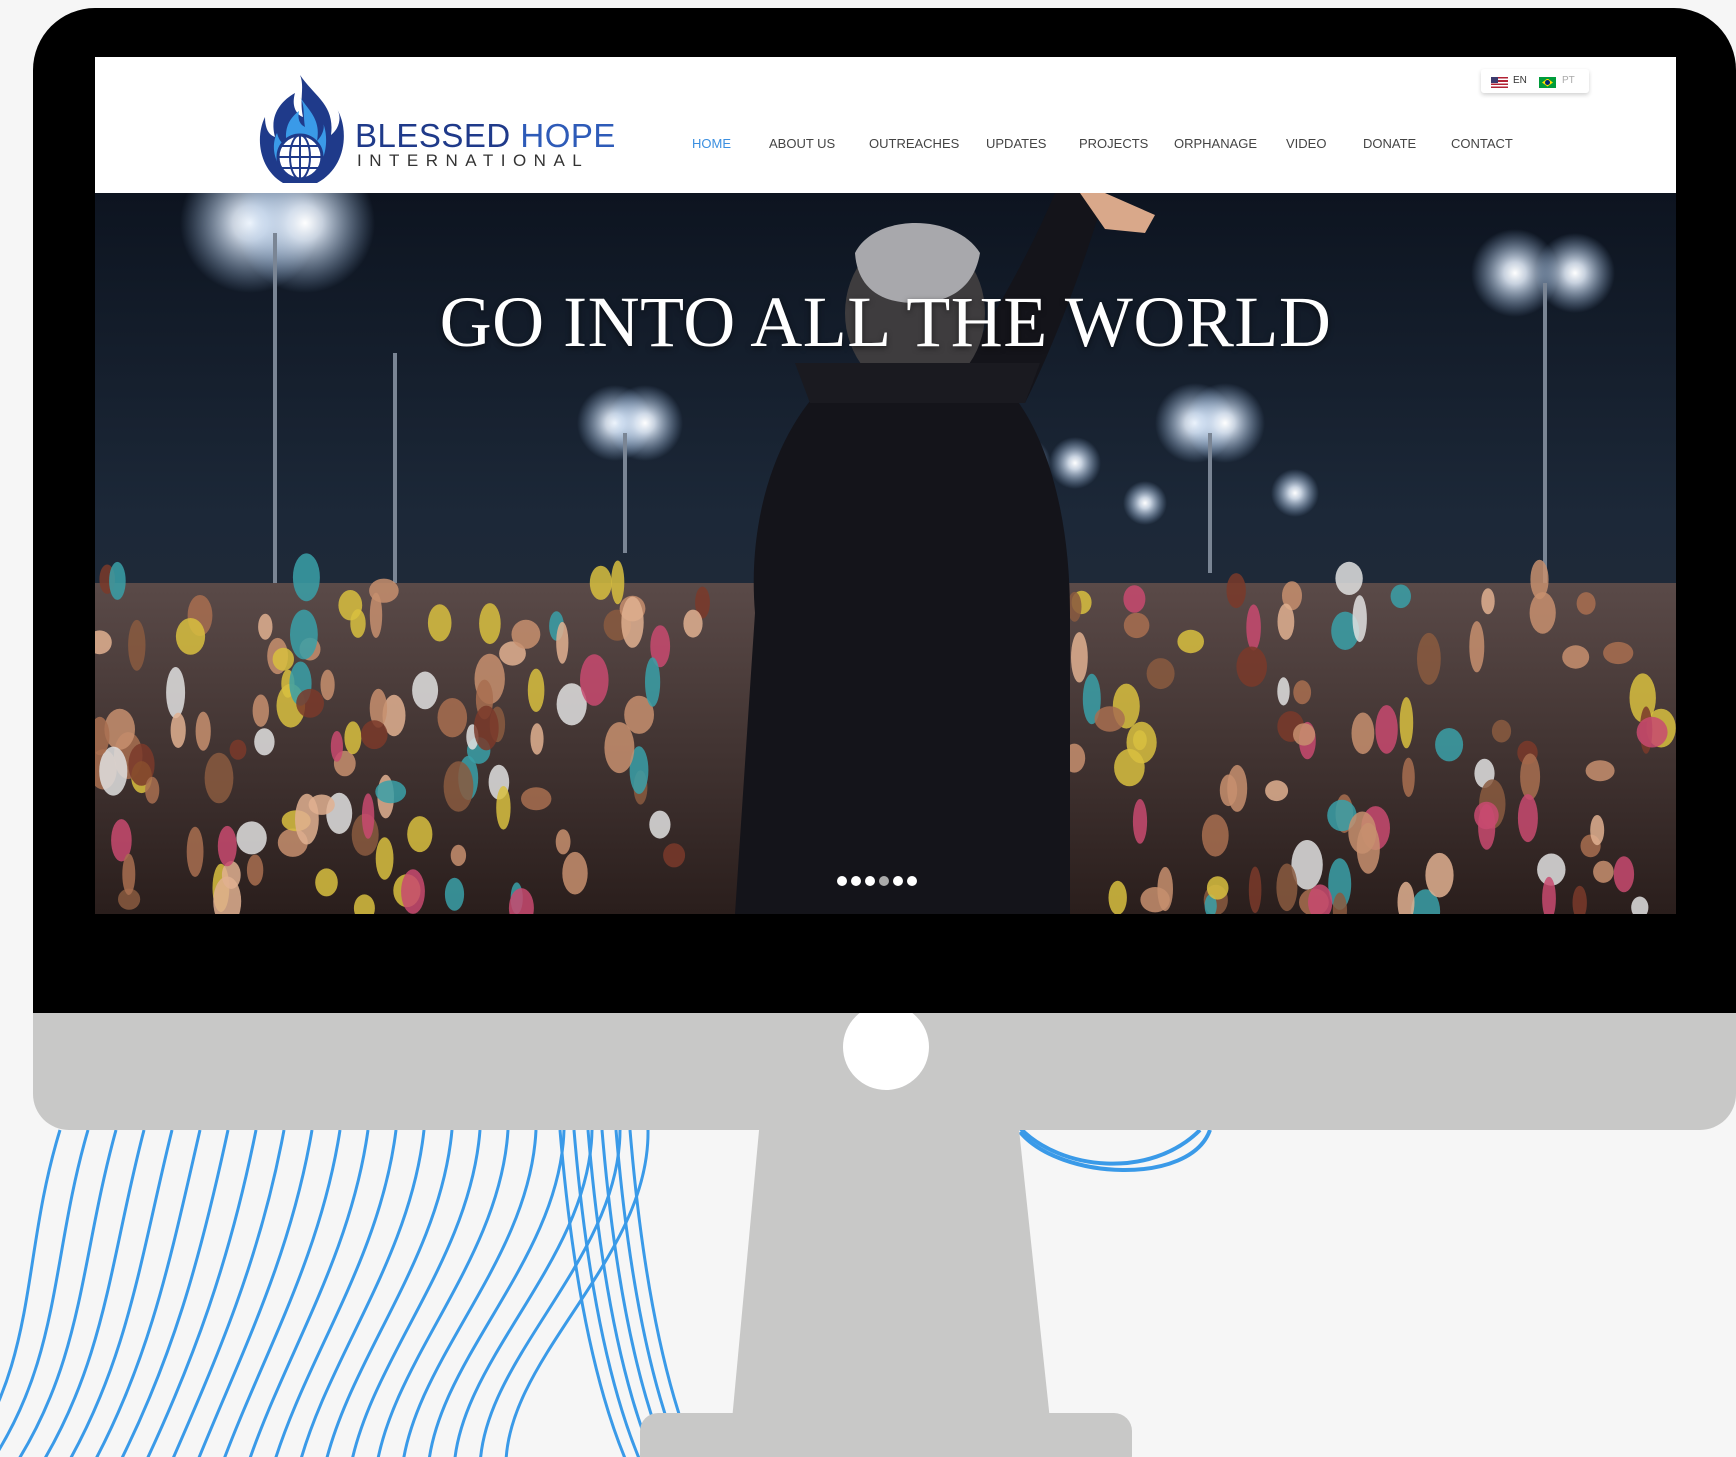 The image size is (1736, 1457). Describe the element at coordinates (1568, 80) in the screenshot. I see `lang-pt: PT` at that location.